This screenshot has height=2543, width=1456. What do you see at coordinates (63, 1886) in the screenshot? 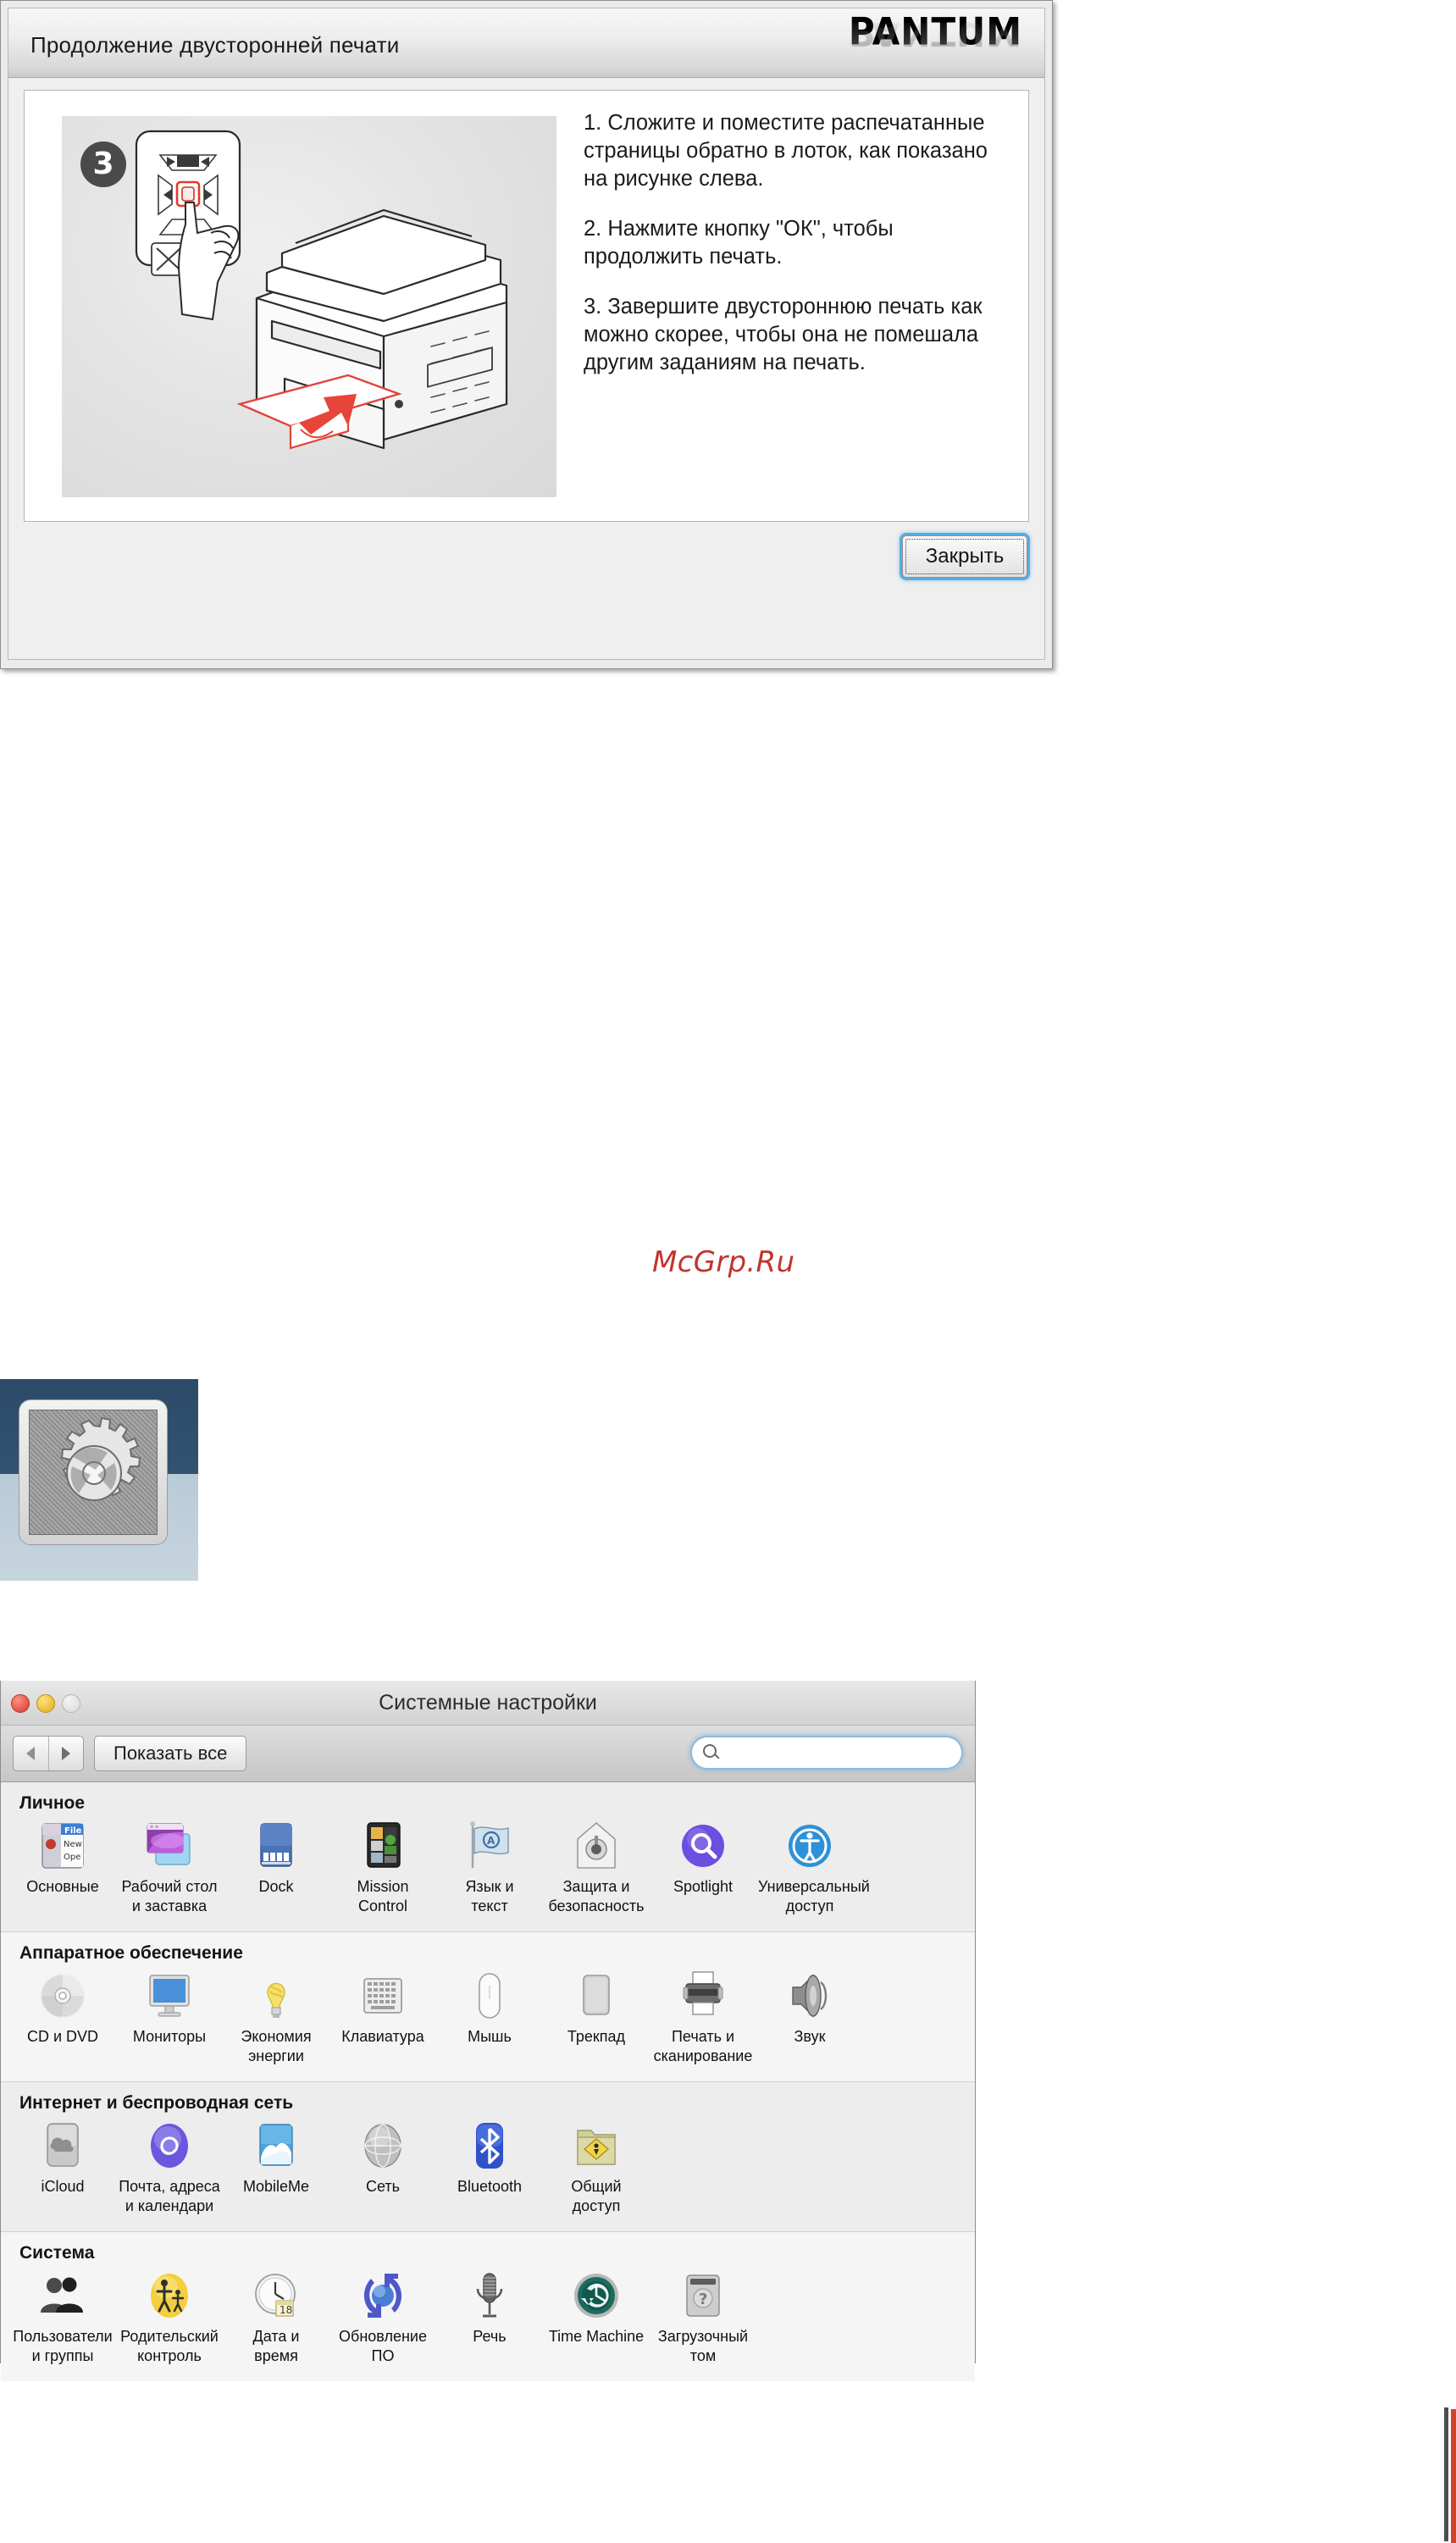
I see `pref-label: Основные` at bounding box center [63, 1886].